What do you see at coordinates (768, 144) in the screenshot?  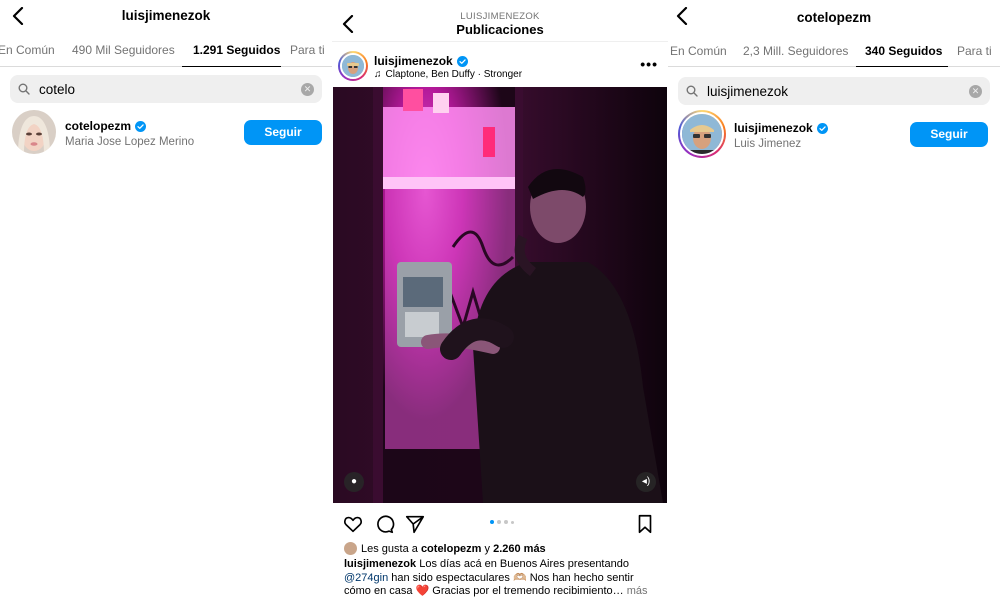 I see `full-name: Luis Jimenez` at bounding box center [768, 144].